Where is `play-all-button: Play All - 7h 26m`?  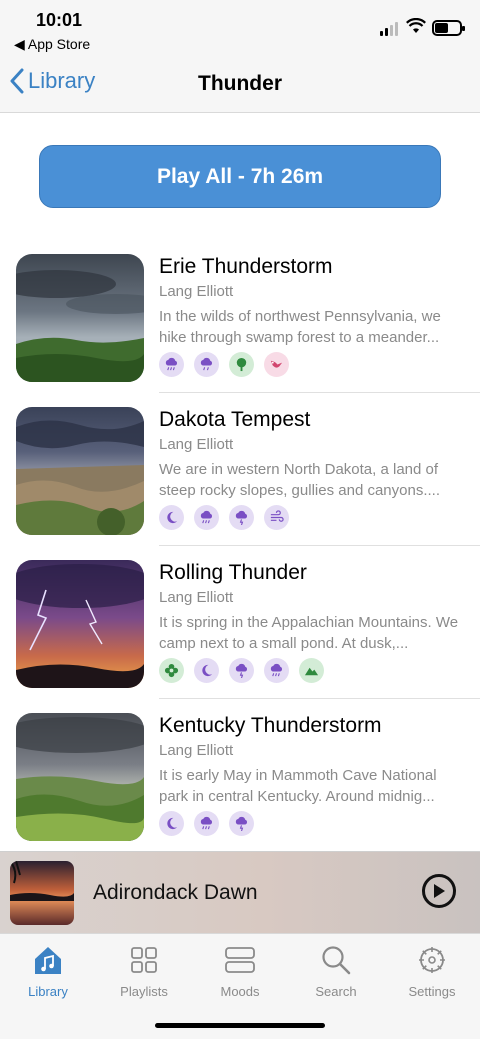 play-all-button: Play All - 7h 26m is located at coordinates (240, 176).